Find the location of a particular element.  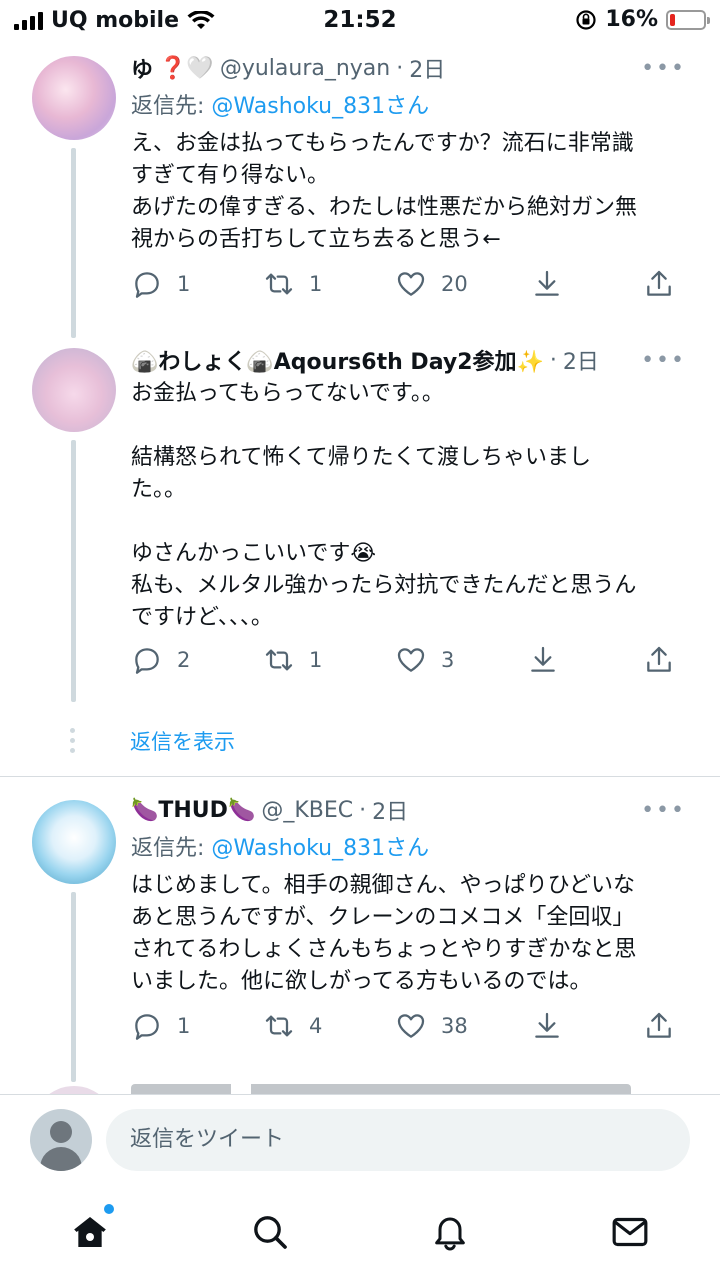

nav-home is located at coordinates (90, 1230).